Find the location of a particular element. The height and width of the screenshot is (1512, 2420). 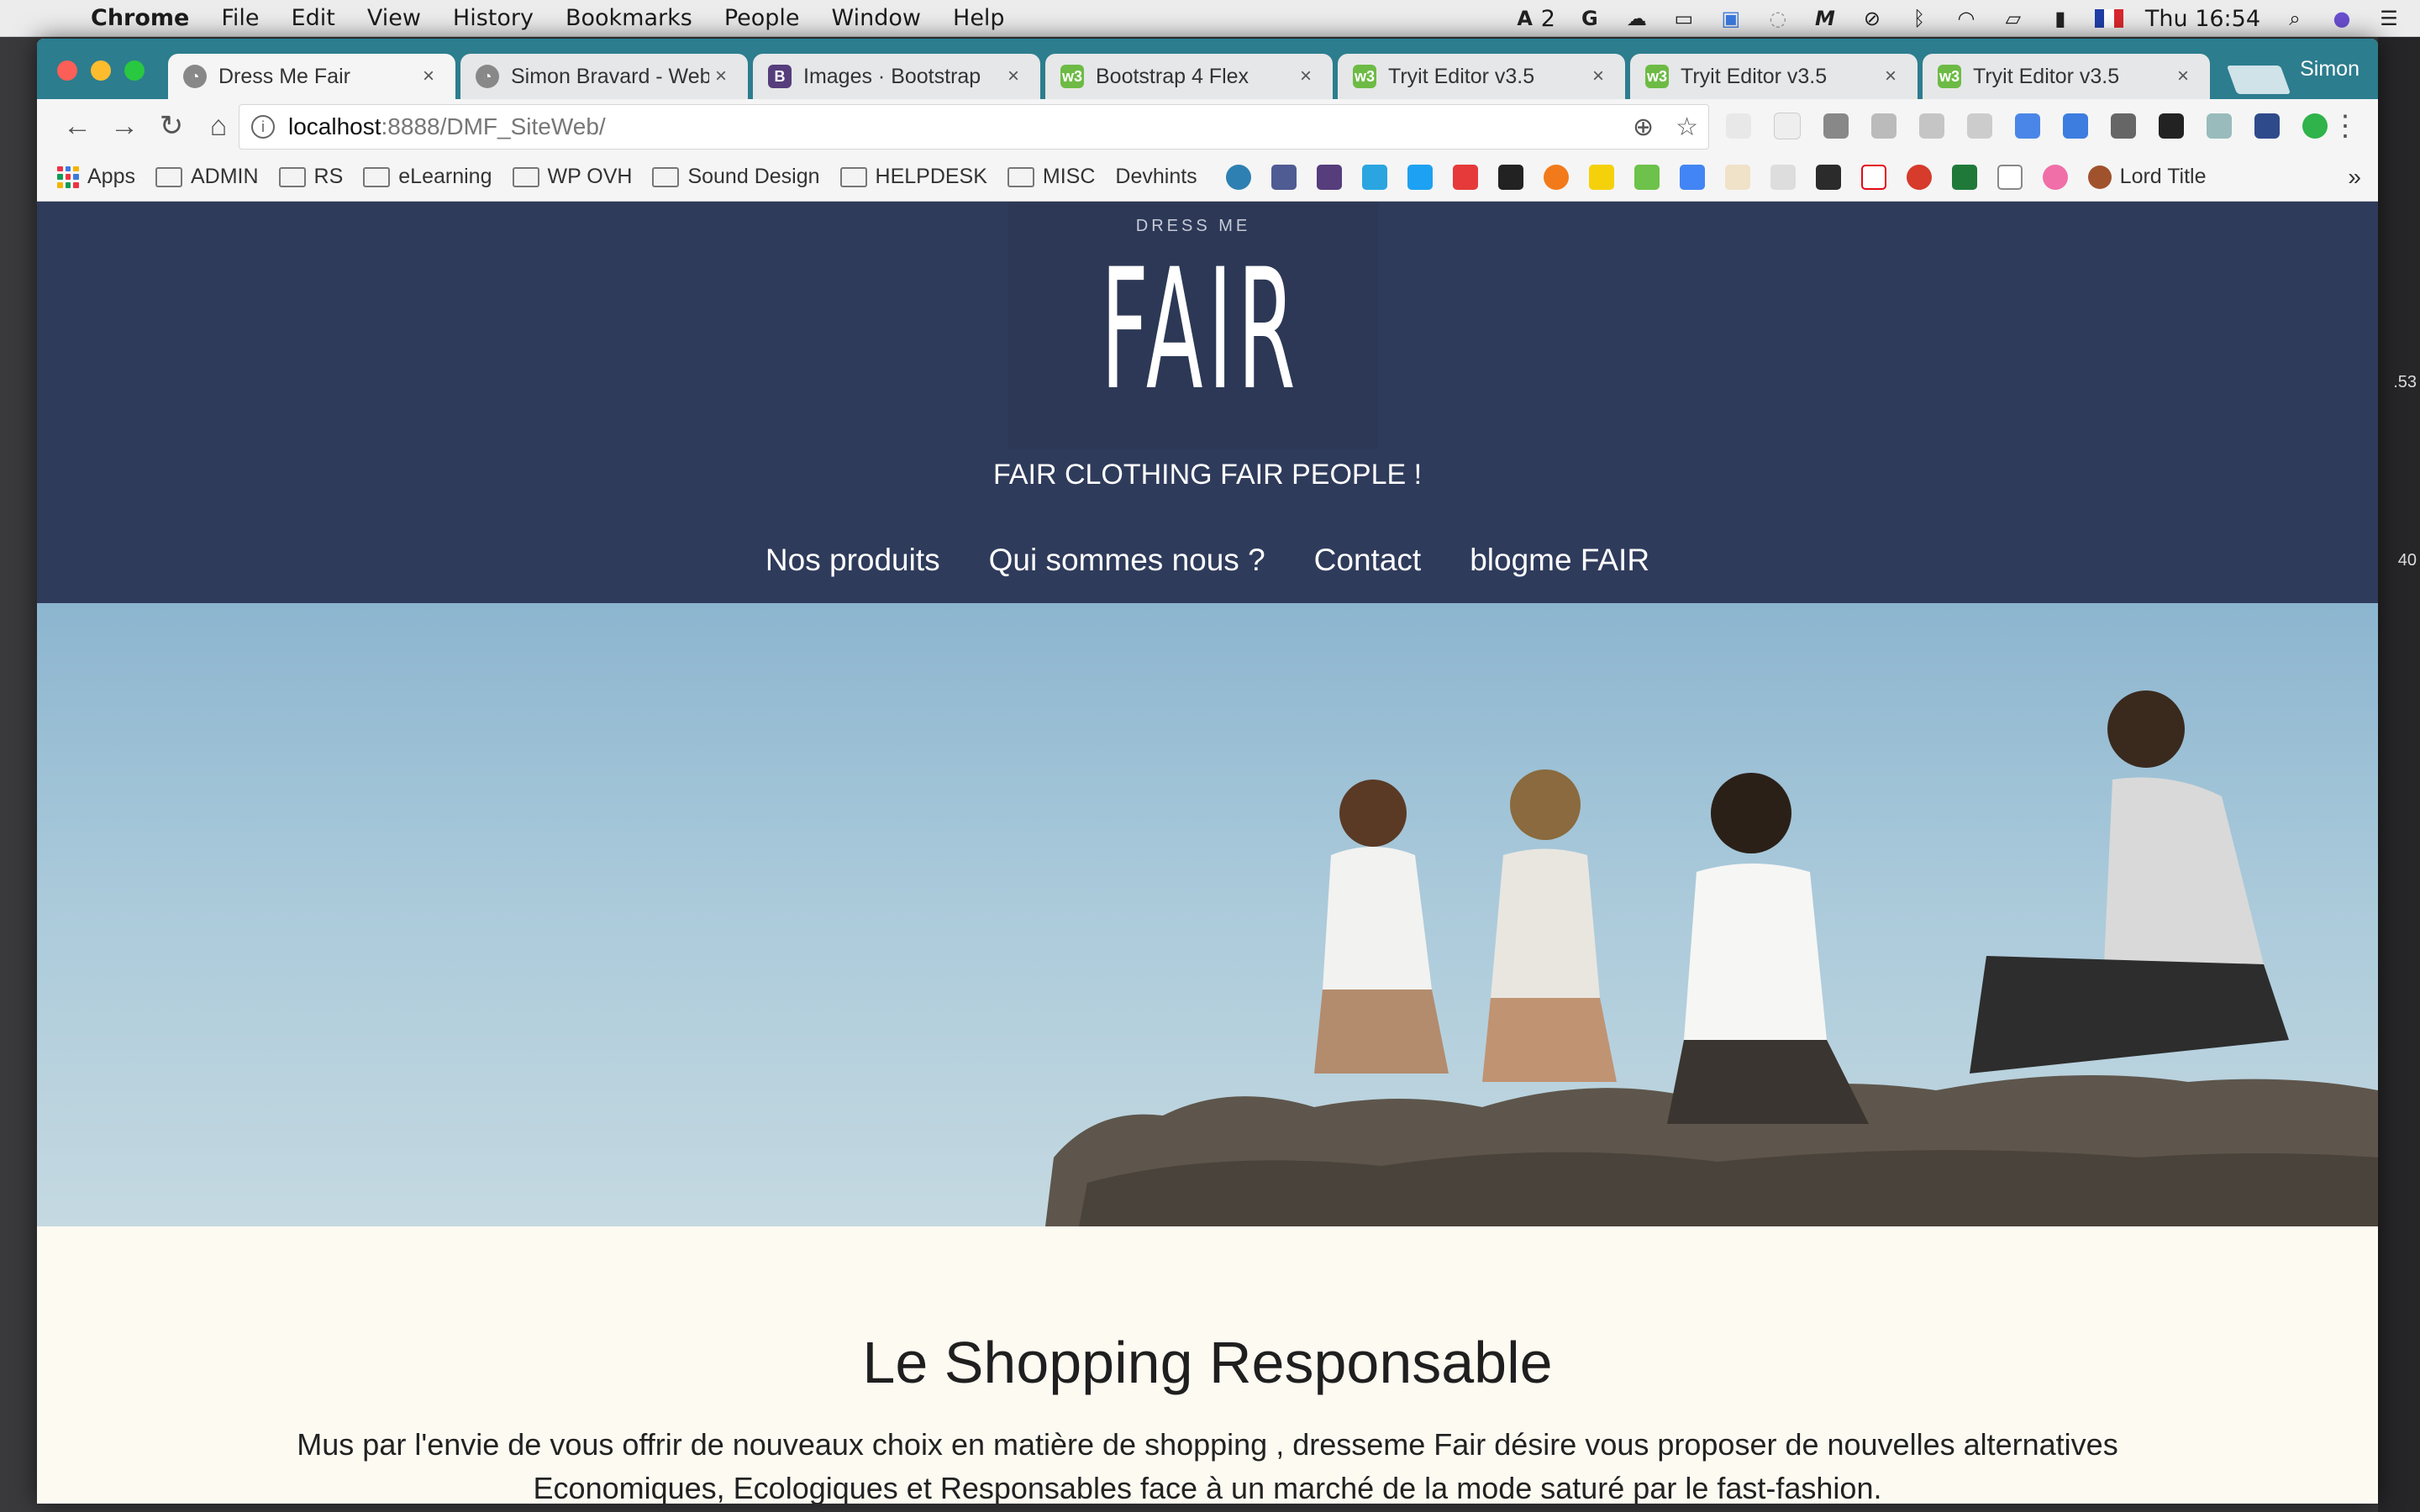

img-icon is located at coordinates (1783, 177).